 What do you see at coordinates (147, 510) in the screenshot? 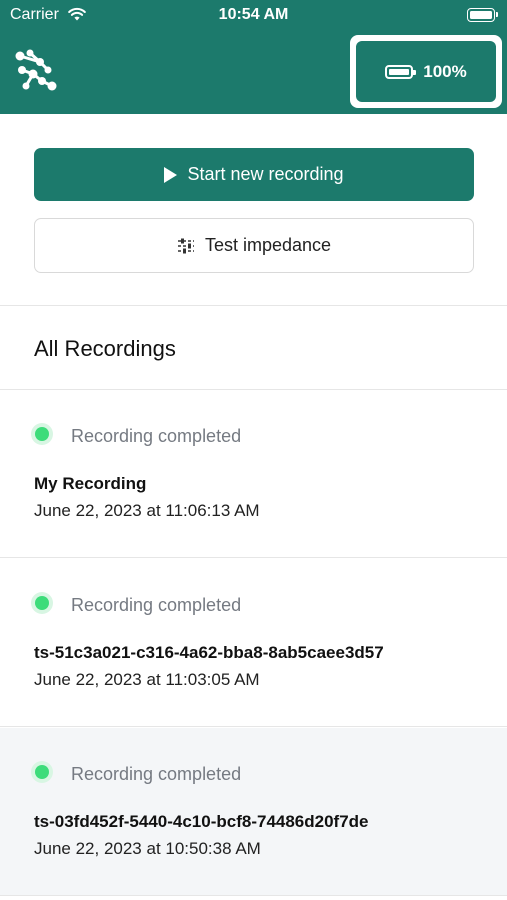
I see `recording-date: June 22, 2023 at 11:06:13 AM` at bounding box center [147, 510].